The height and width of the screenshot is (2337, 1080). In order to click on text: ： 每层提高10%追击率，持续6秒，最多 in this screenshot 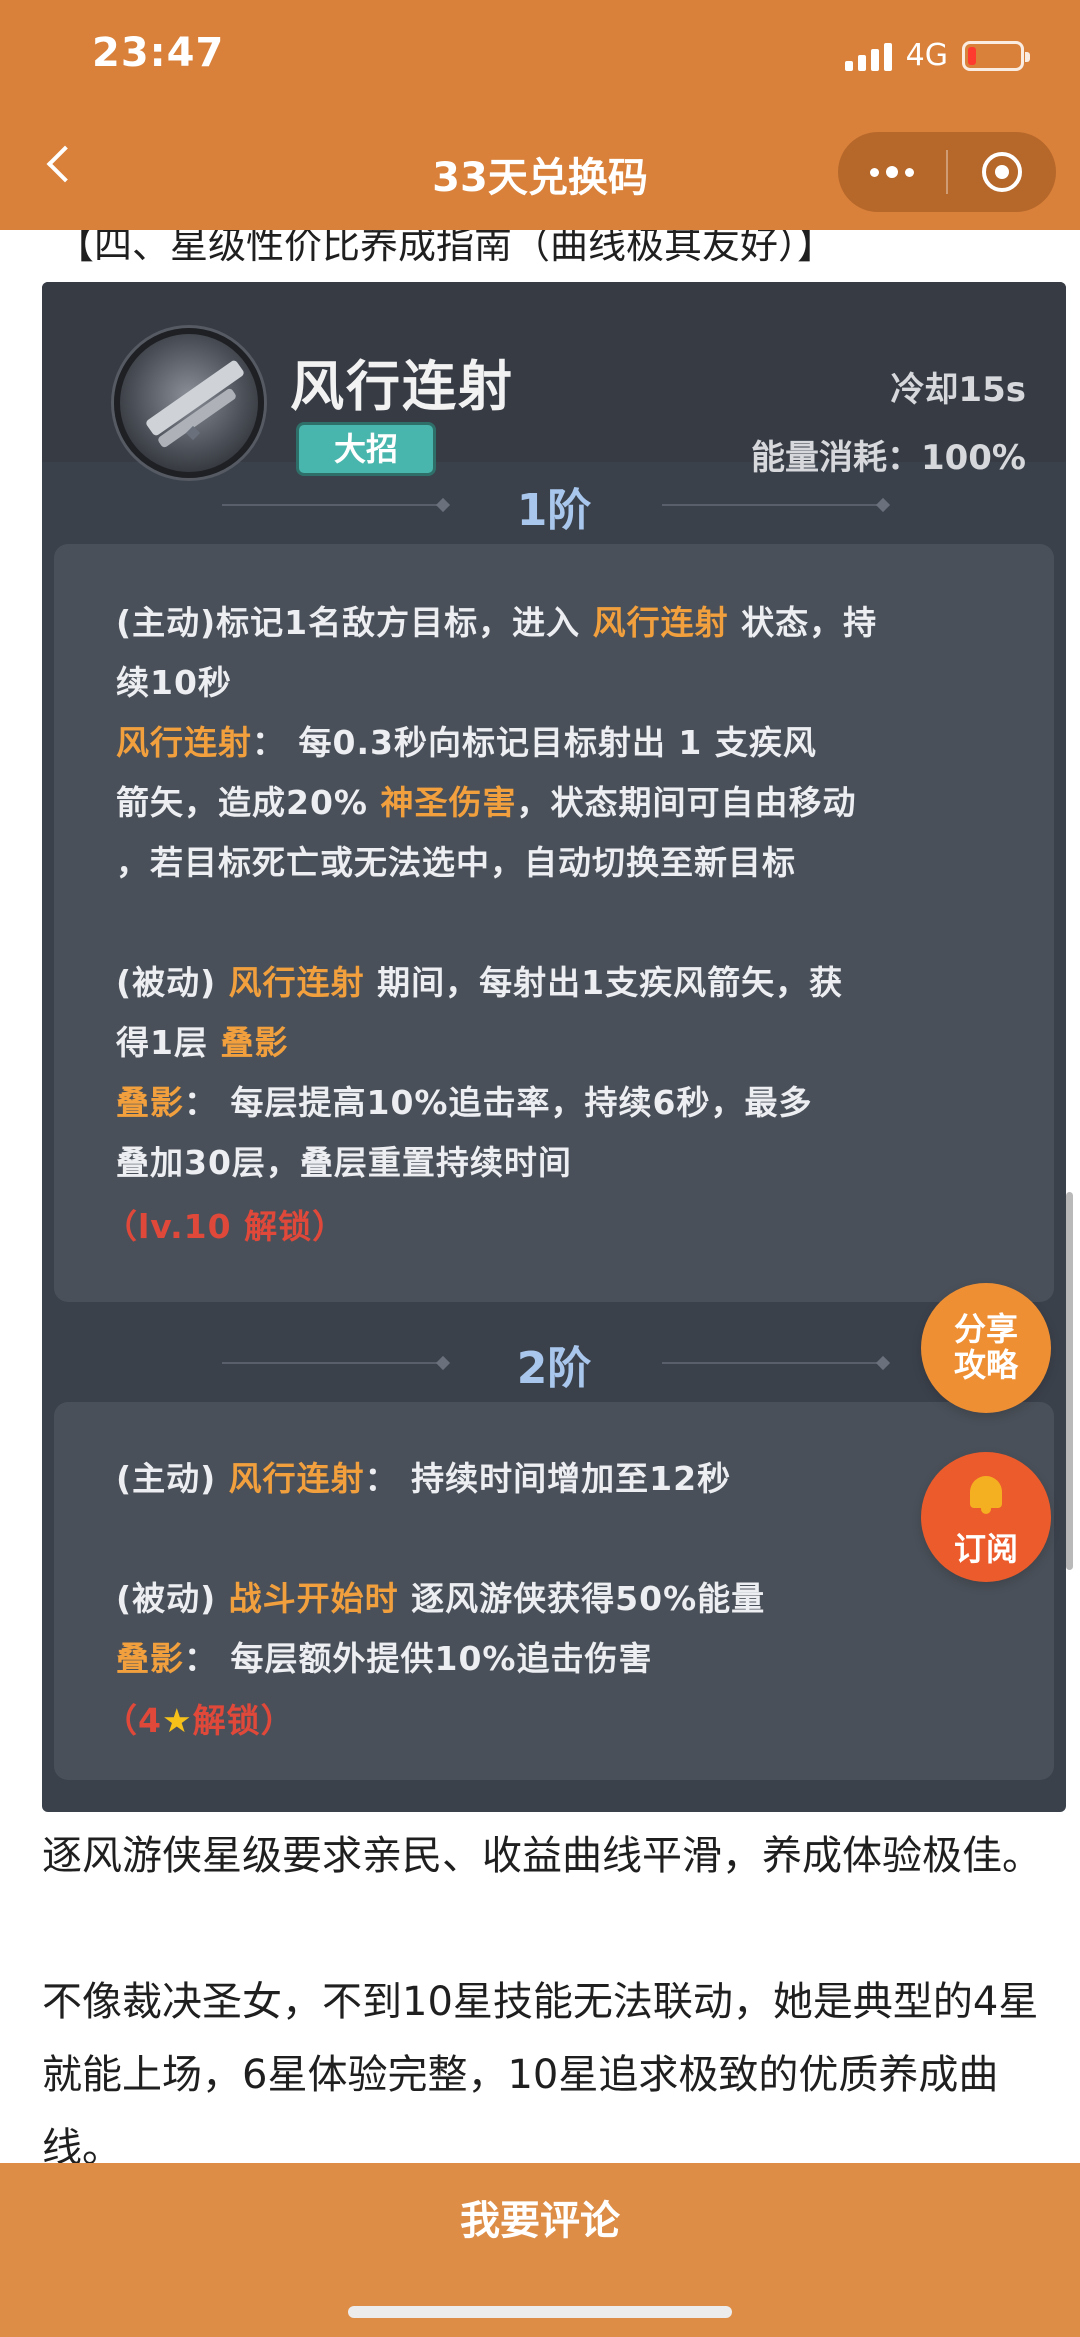, I will do `click(498, 1102)`.